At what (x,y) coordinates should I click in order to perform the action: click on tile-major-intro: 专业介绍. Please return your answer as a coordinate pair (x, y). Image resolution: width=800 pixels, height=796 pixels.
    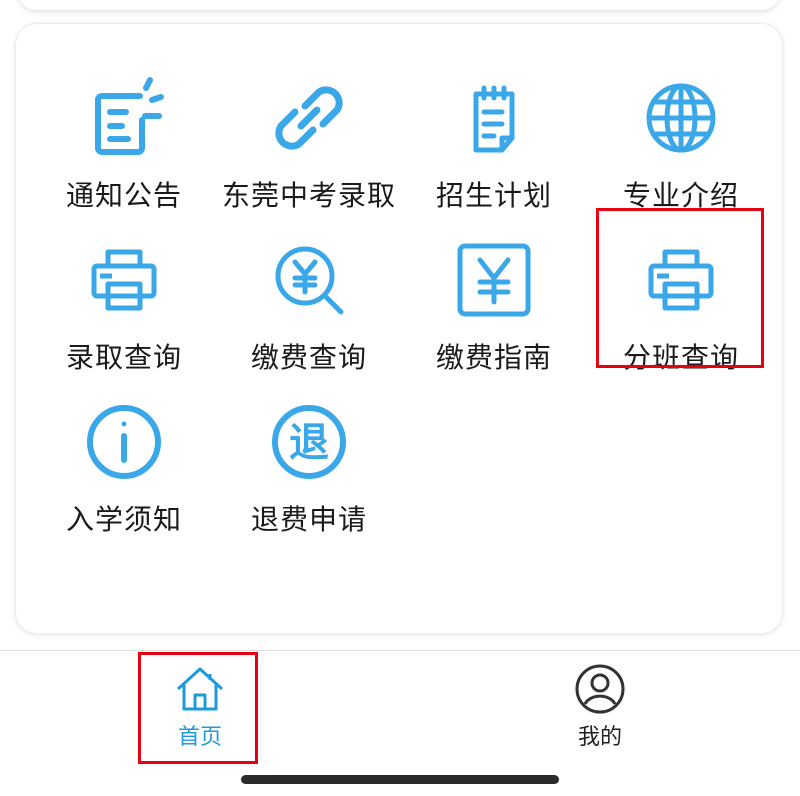
    Looking at the image, I should click on (681, 128).